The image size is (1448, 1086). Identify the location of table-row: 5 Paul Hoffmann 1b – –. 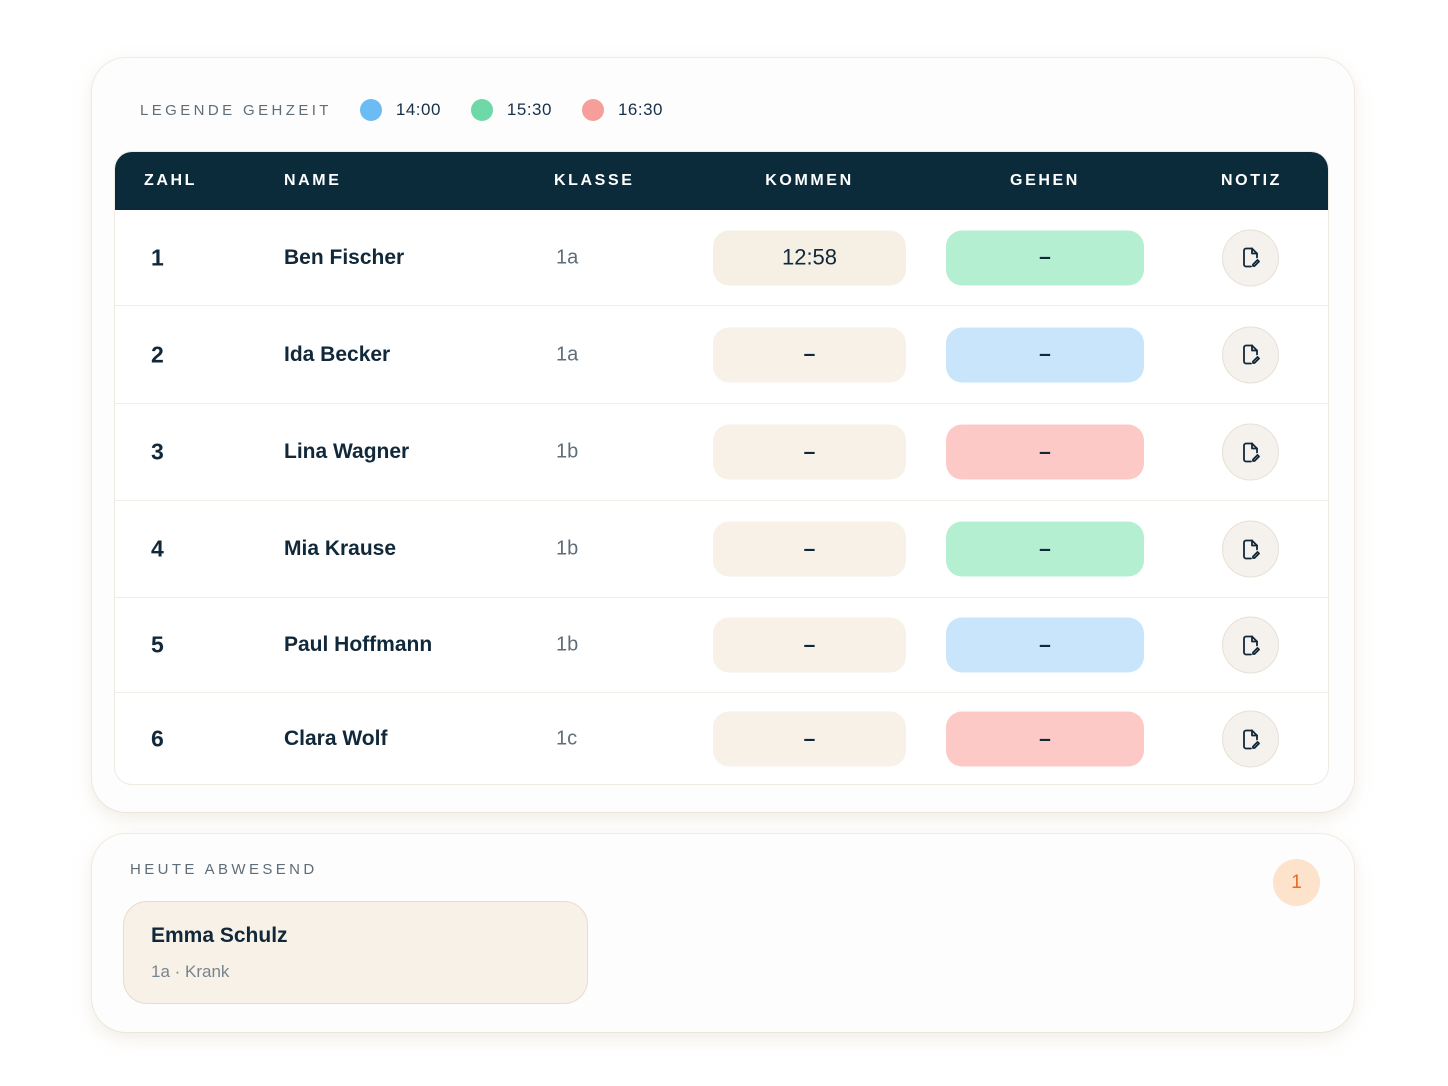
(721, 645).